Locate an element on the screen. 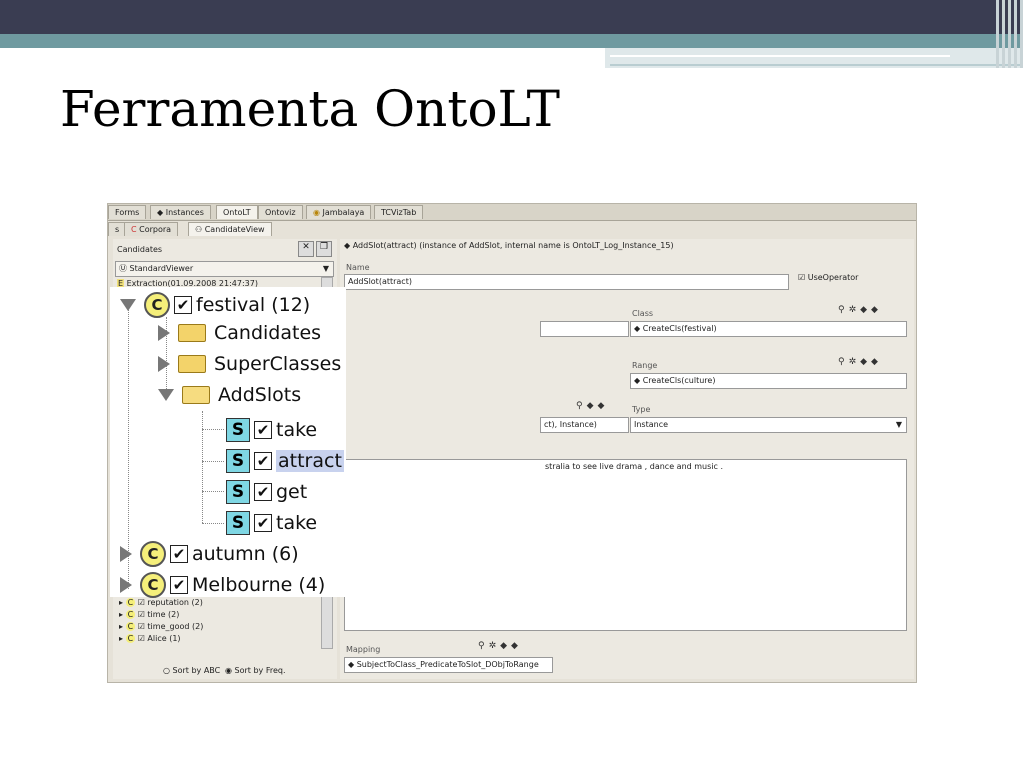 This screenshot has height=767, width=1023. tree-node-superclasses: SuperClasses is located at coordinates (249, 364).